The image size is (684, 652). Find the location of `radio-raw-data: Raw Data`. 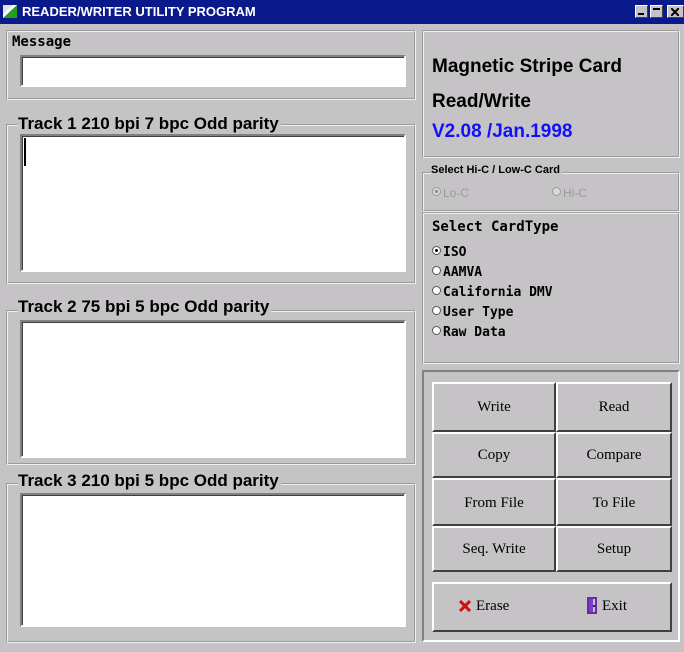

radio-raw-data: Raw Data is located at coordinates (469, 332).